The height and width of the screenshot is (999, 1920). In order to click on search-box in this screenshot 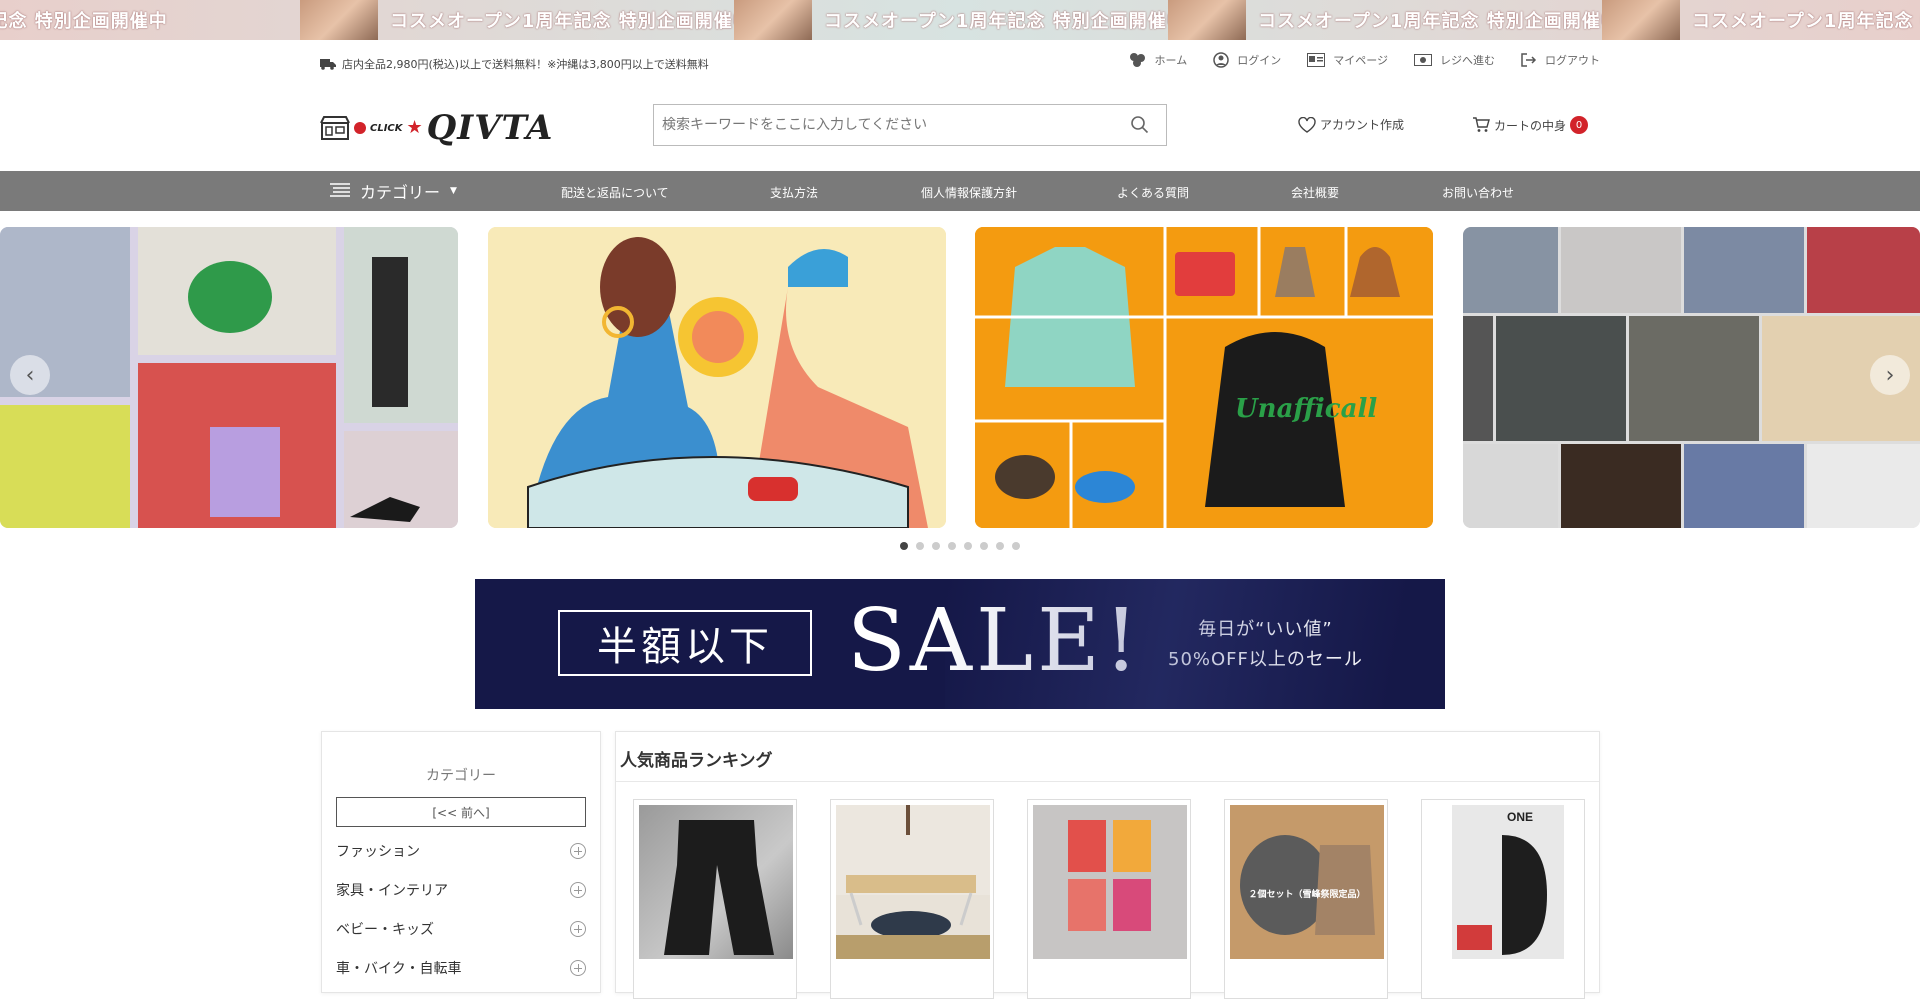, I will do `click(910, 125)`.